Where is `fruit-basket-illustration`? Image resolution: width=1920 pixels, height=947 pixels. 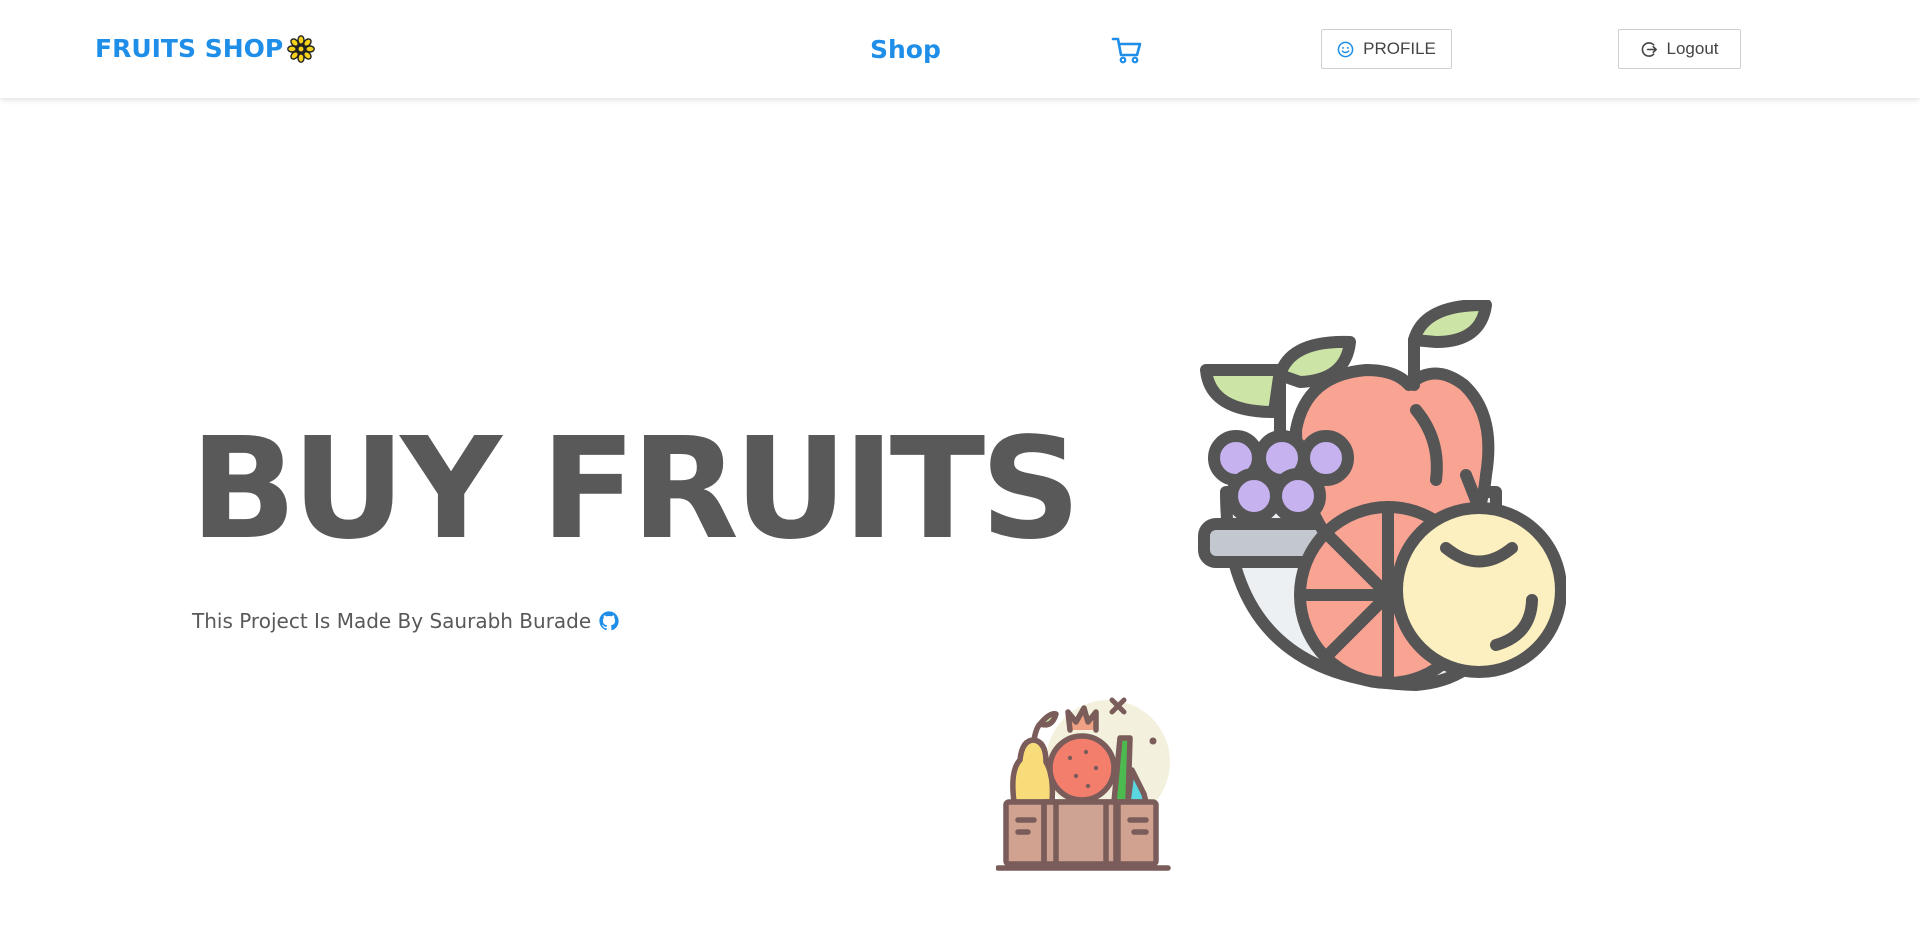
fruit-basket-illustration is located at coordinates (1083, 784).